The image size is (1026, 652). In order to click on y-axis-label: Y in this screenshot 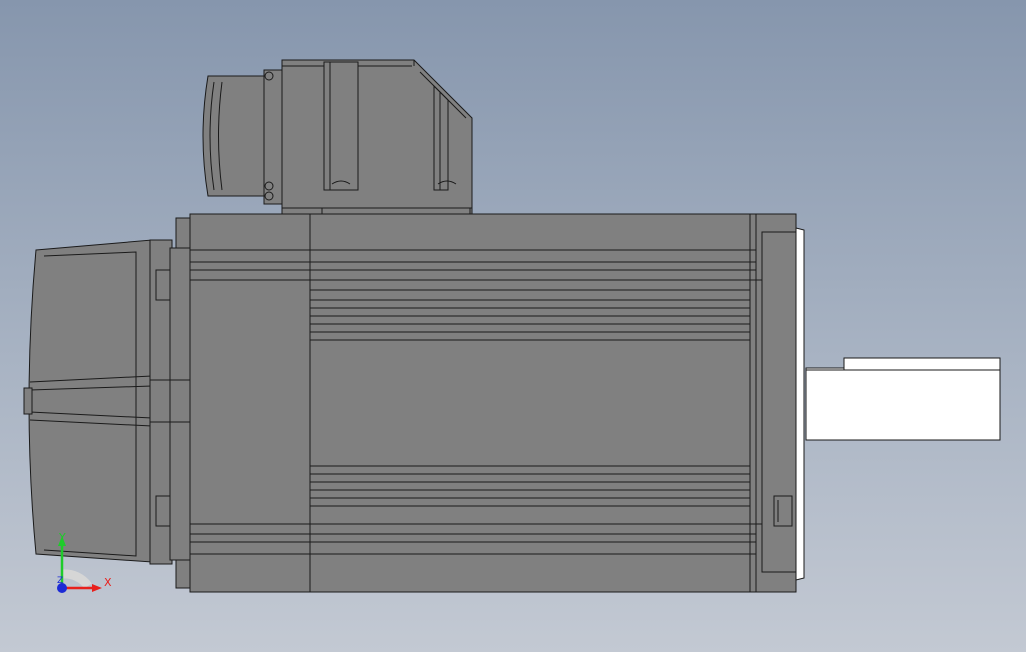, I will do `click(62, 537)`.